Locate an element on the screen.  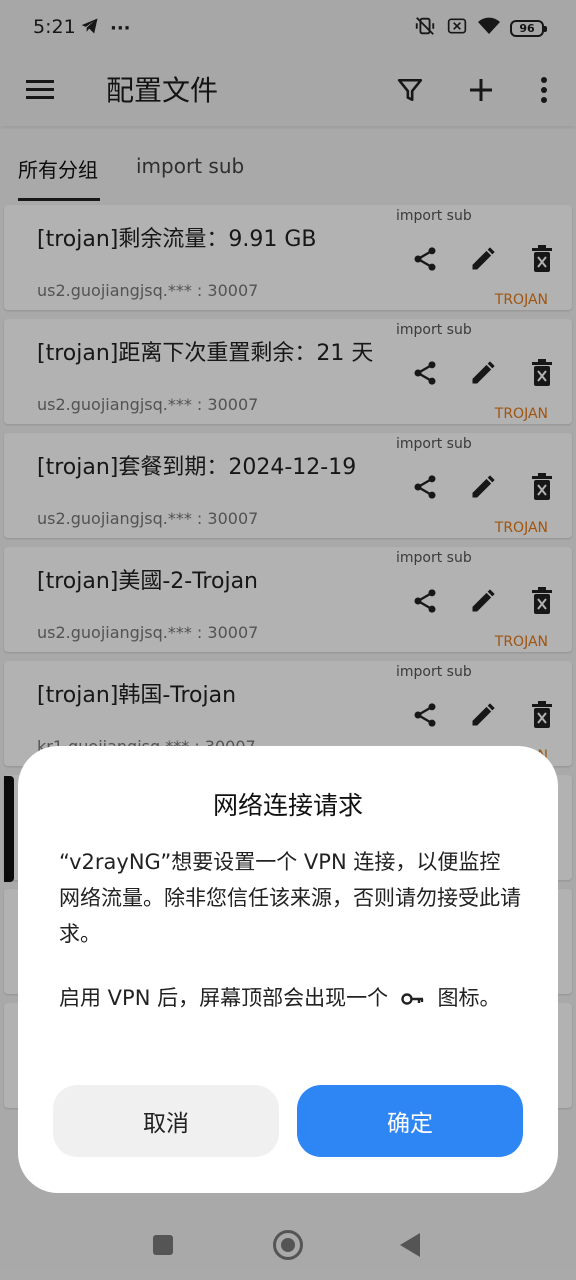
back-icon is located at coordinates (410, 1245).